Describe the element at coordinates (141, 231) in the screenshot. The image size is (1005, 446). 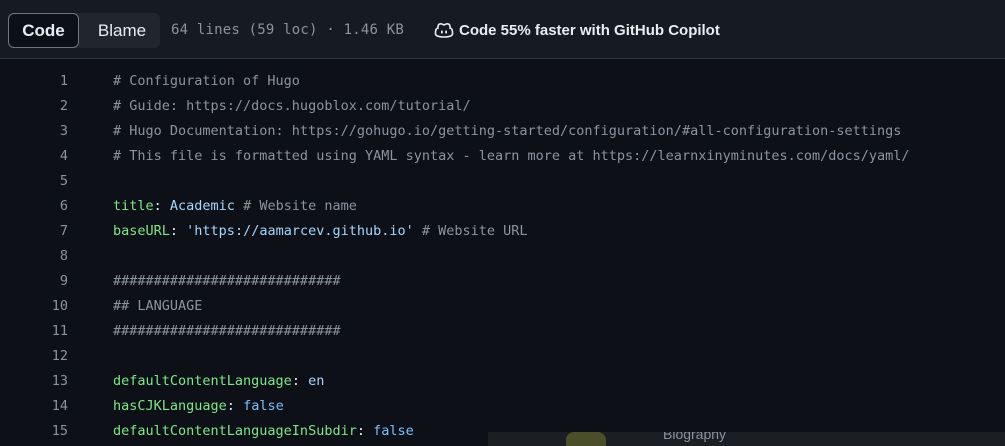
I see `code-token: baseURL` at that location.